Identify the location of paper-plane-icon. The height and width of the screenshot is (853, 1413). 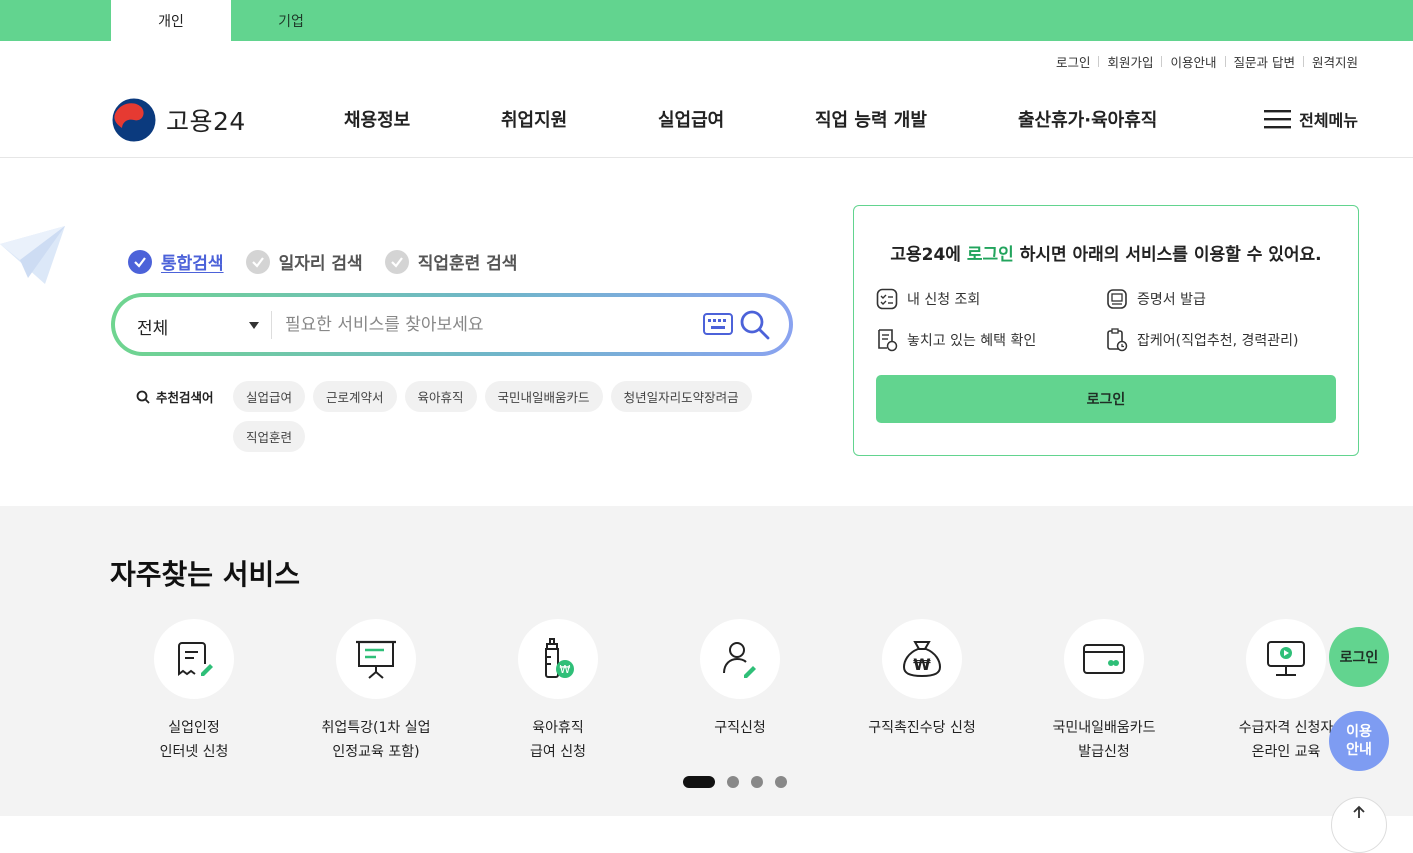
(32, 255).